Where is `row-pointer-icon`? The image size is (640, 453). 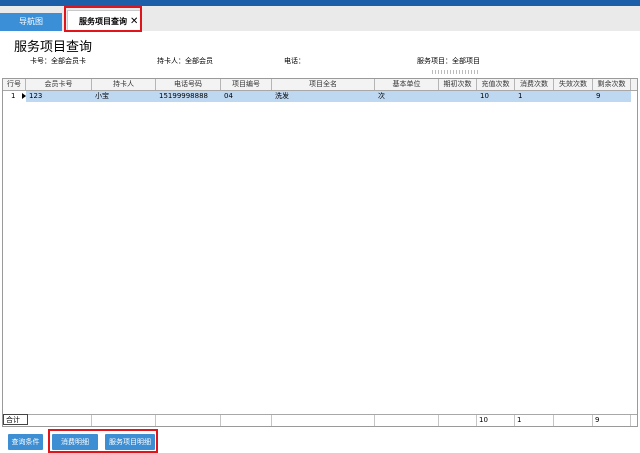
row-pointer-icon is located at coordinates (24, 96).